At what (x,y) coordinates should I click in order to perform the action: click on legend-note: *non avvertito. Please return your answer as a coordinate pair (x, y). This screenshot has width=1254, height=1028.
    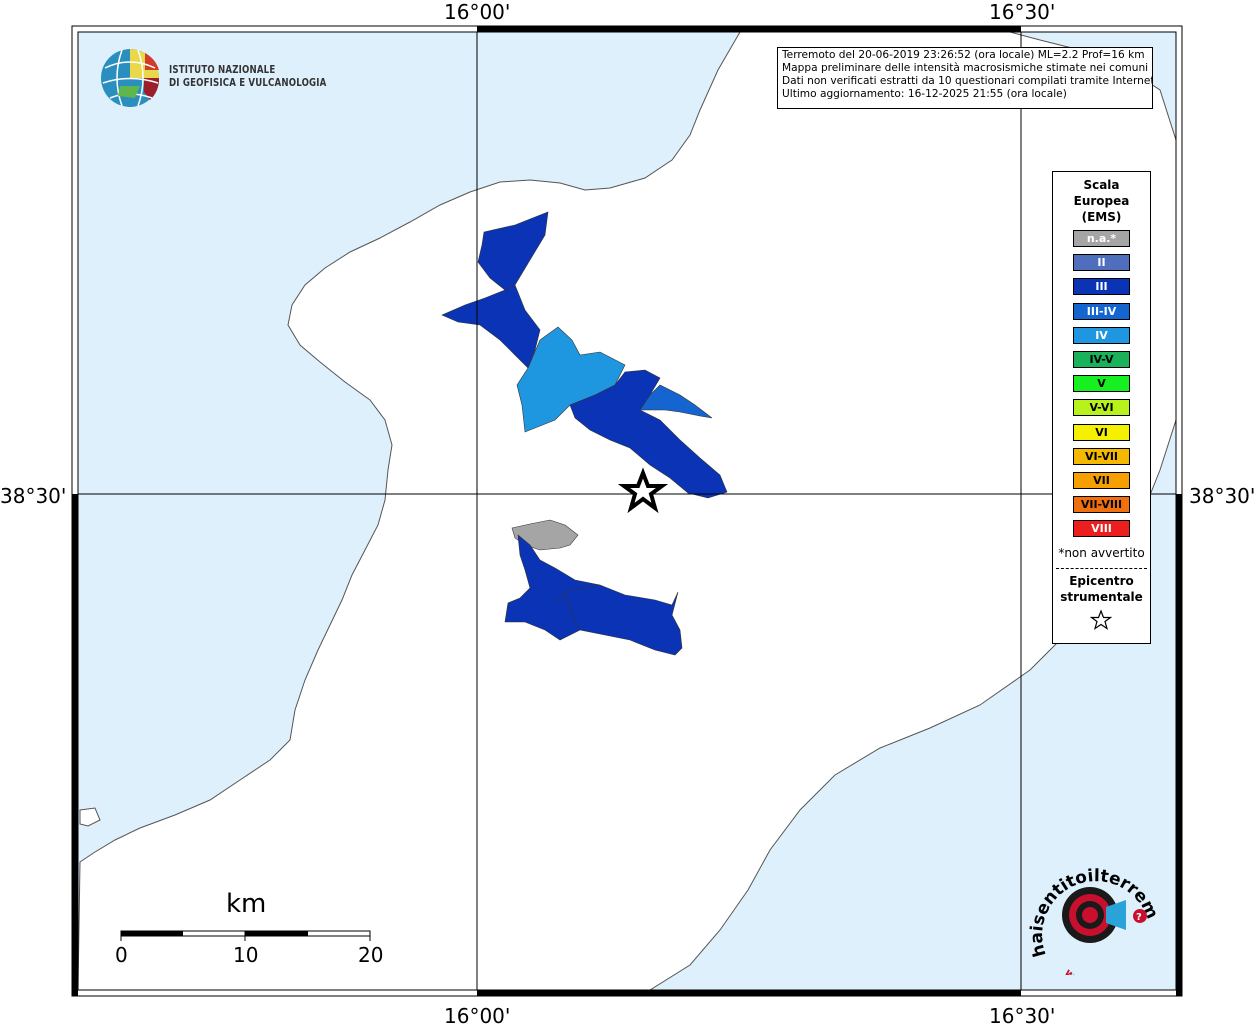
    Looking at the image, I should click on (1101, 553).